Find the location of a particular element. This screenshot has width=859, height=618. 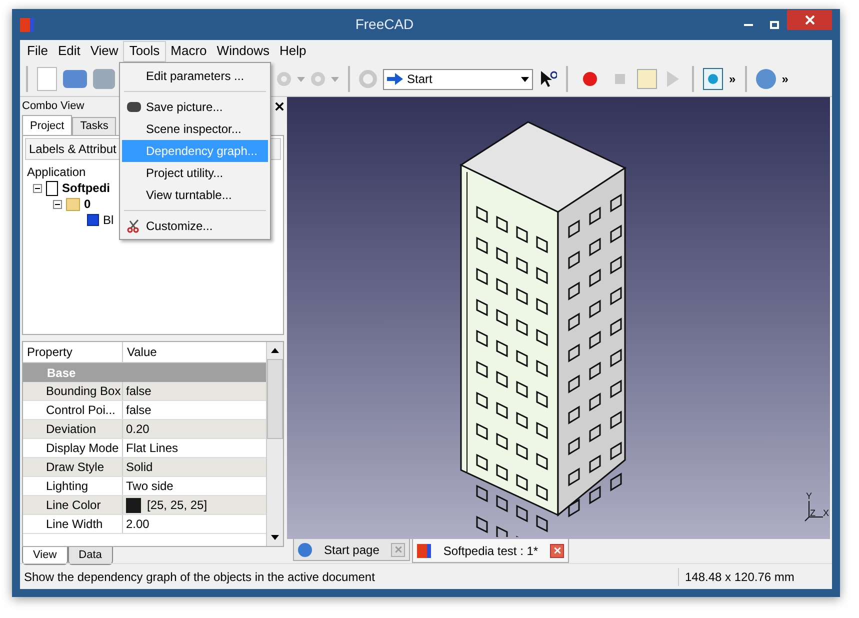

property-name: Draw Style is located at coordinates (73, 467).